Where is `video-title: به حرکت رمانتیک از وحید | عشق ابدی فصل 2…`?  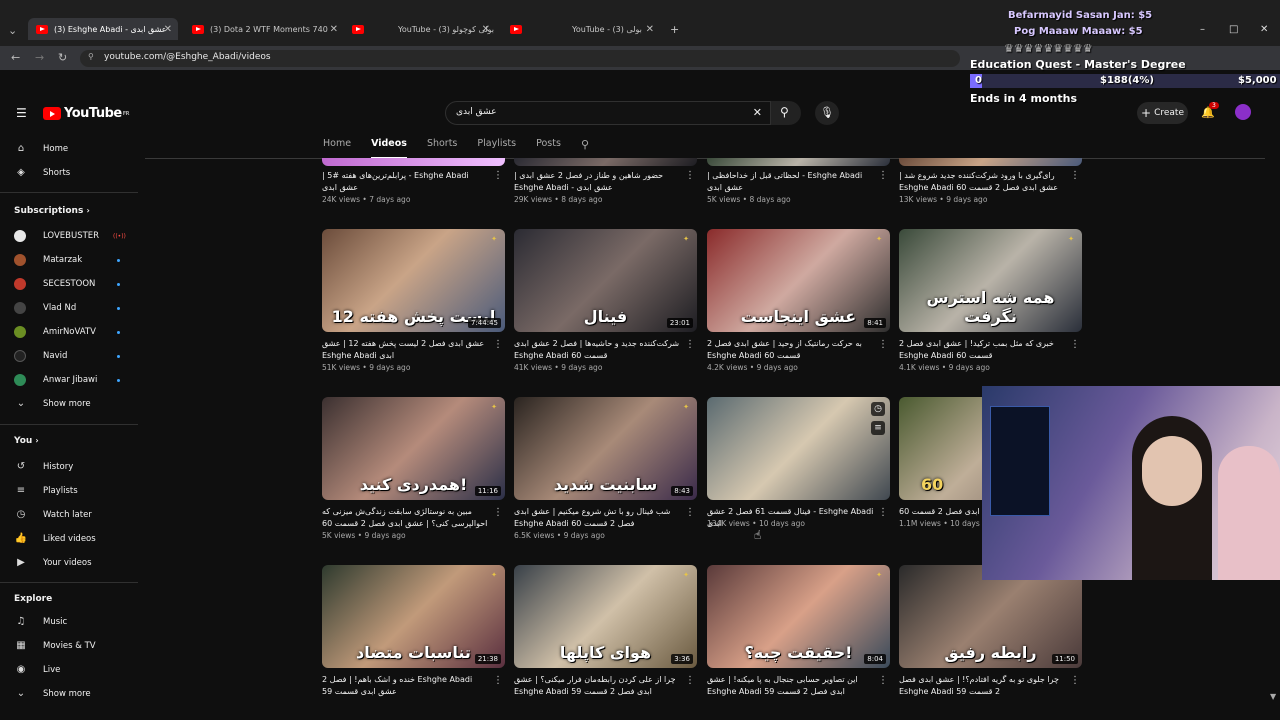
video-title: به حرکت رمانتیک از وحید | عشق ابدی فصل 2… is located at coordinates (798, 350).